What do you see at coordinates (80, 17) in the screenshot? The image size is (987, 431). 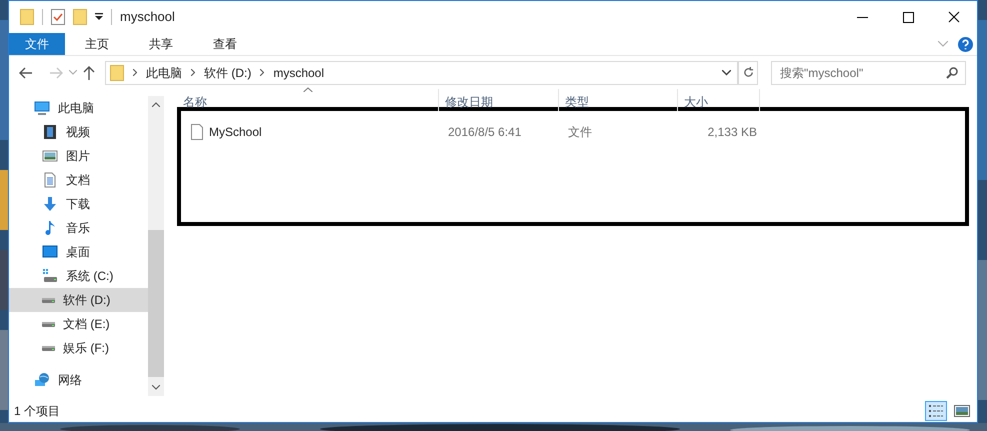 I see `new-folder-icon` at bounding box center [80, 17].